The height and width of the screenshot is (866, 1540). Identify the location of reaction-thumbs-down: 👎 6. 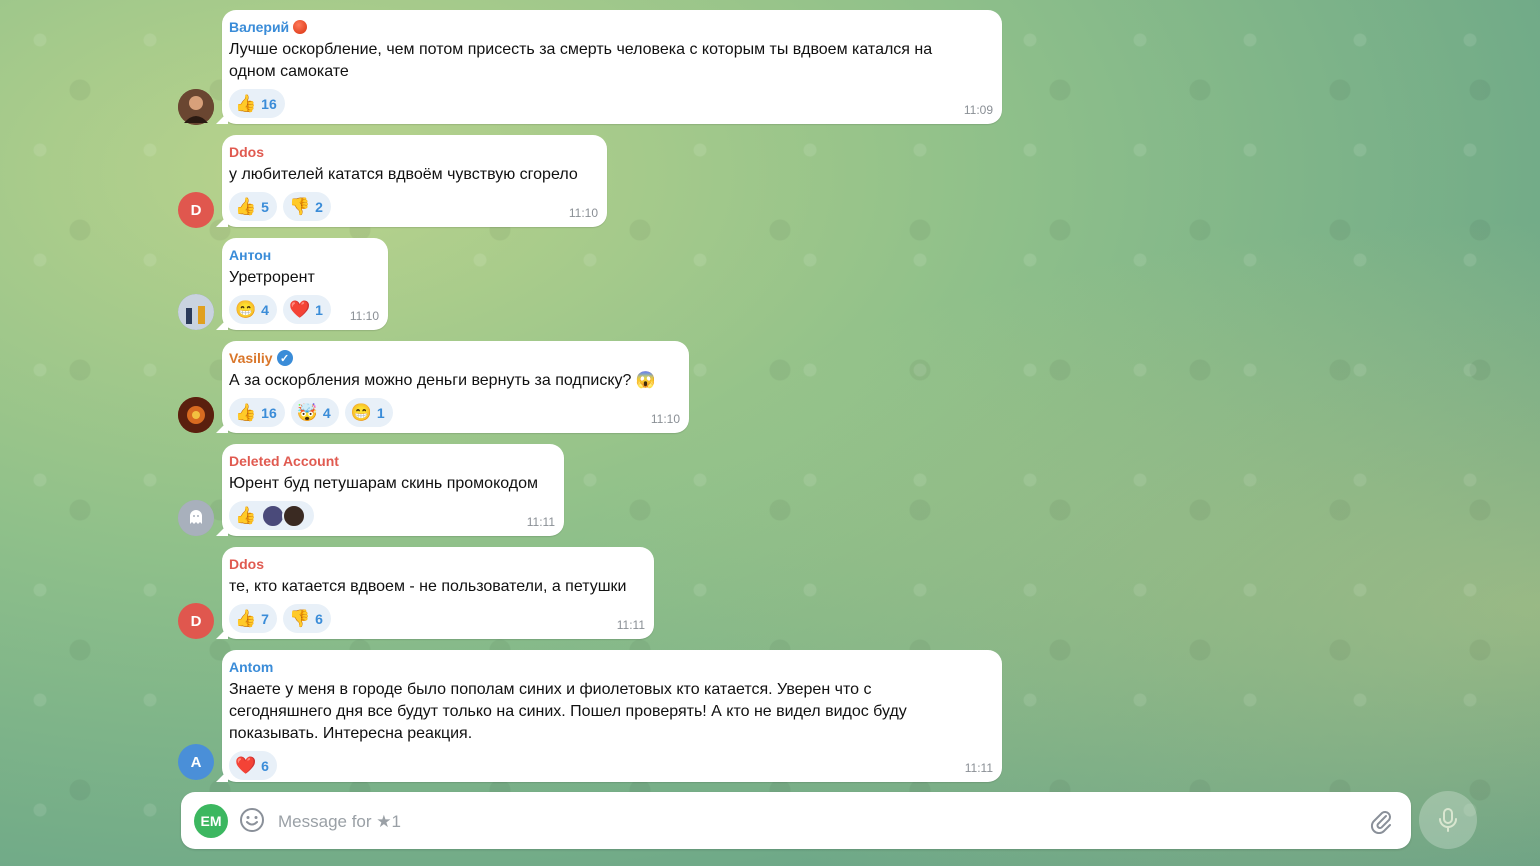
(306, 618).